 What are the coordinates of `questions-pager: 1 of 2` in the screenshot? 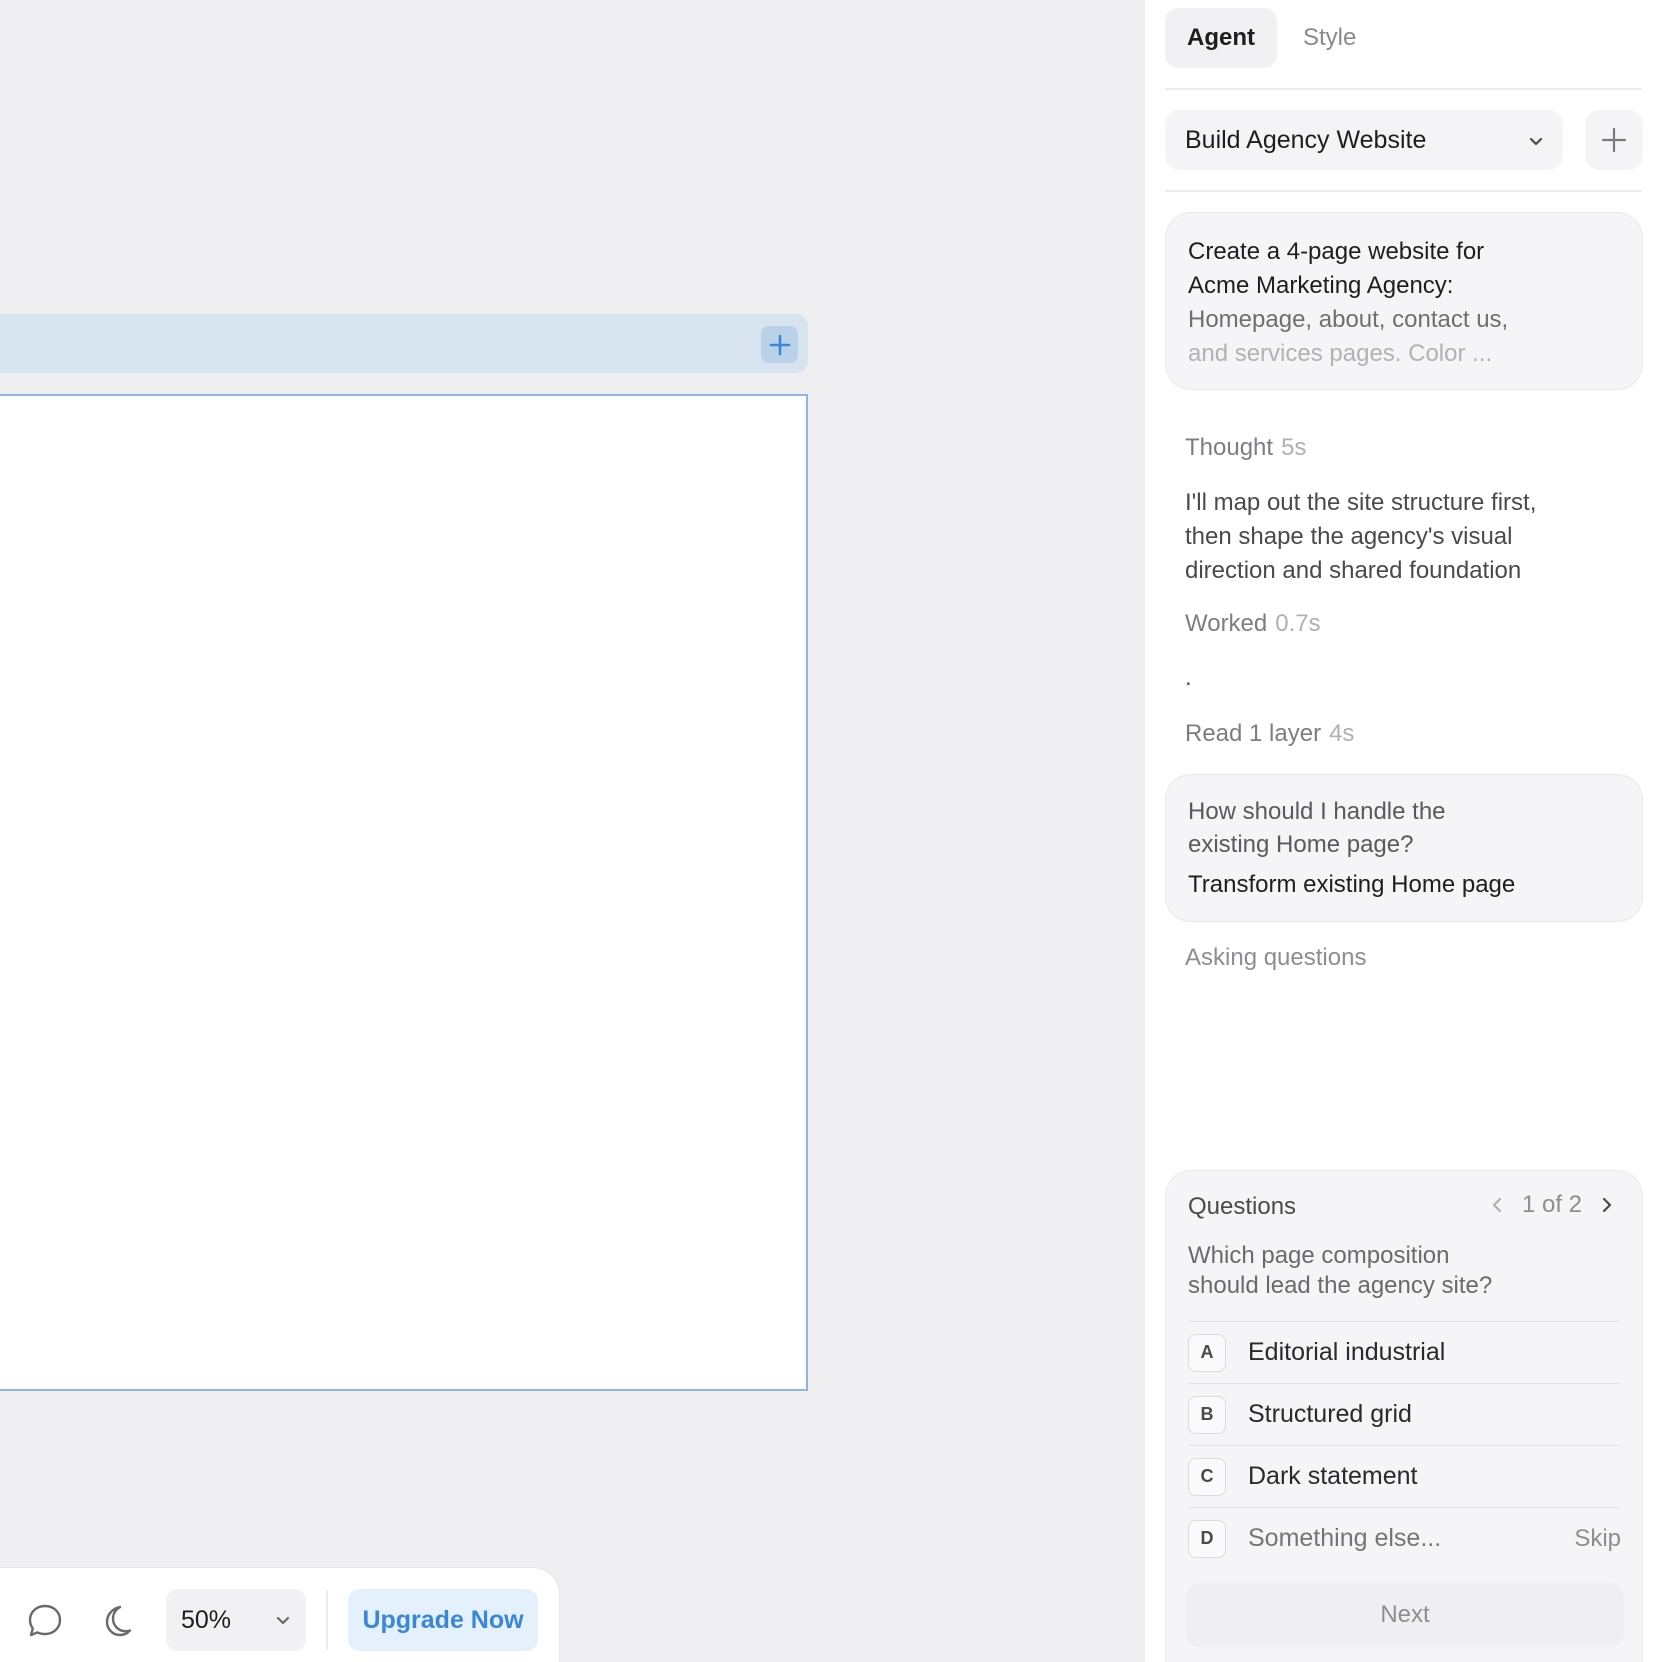 It's located at (1552, 1205).